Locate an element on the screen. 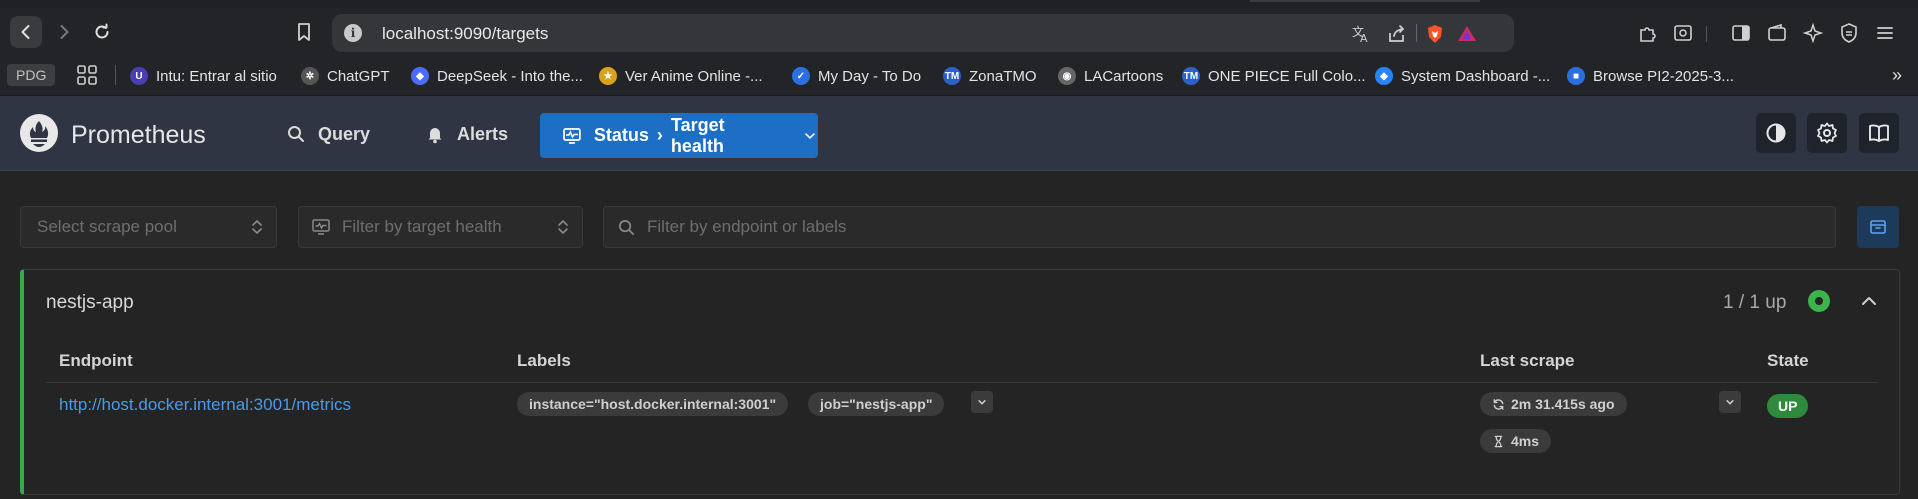  book-icon is located at coordinates (1879, 133).